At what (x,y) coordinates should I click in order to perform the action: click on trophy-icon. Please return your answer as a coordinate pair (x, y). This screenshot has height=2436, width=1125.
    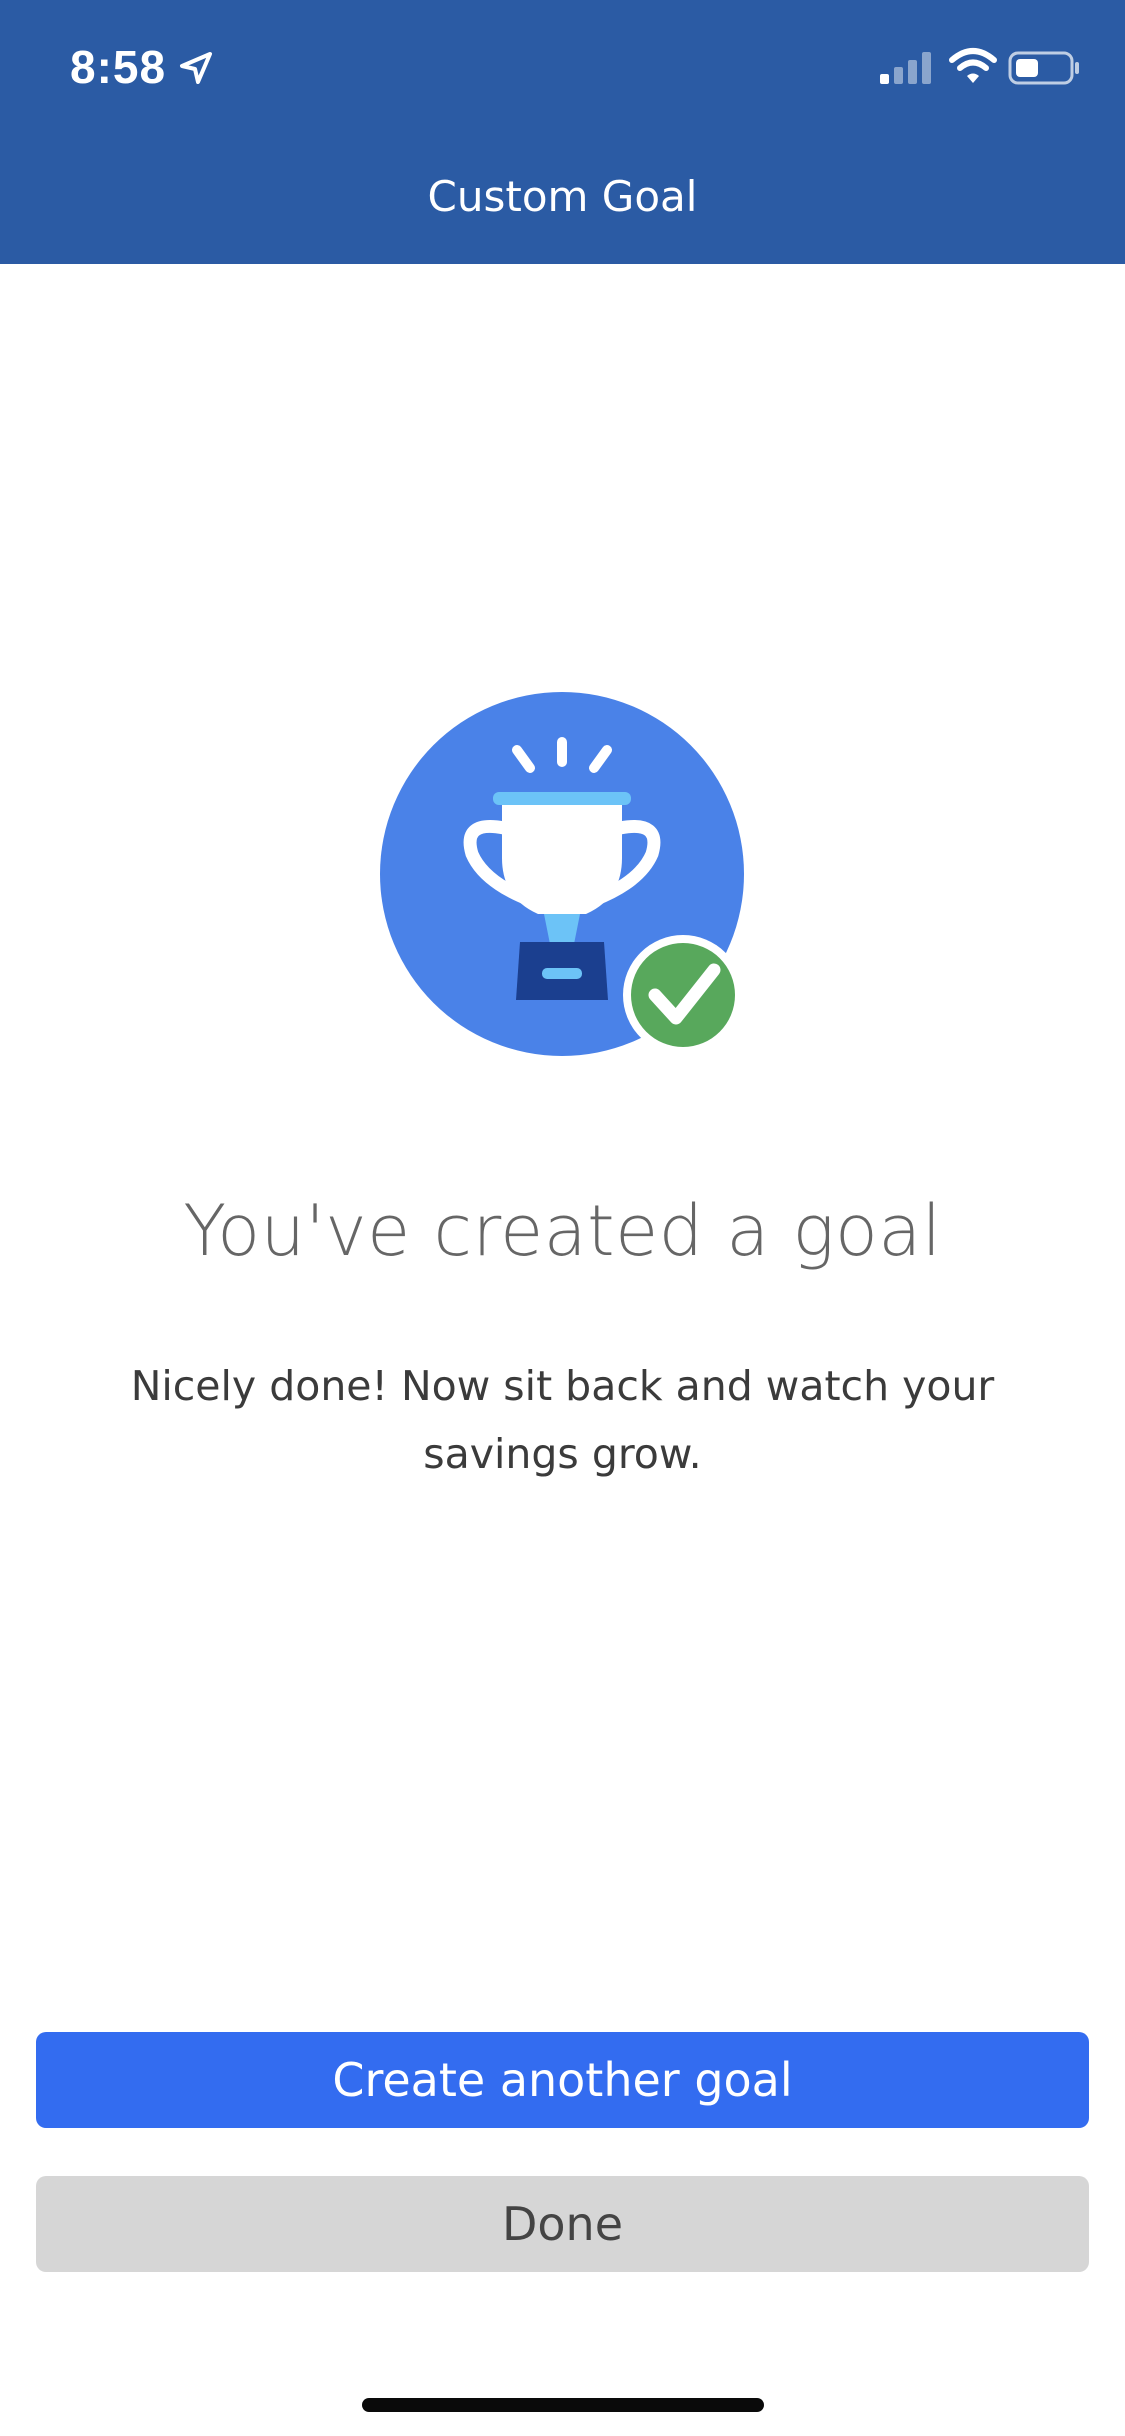
    Looking at the image, I should click on (562, 874).